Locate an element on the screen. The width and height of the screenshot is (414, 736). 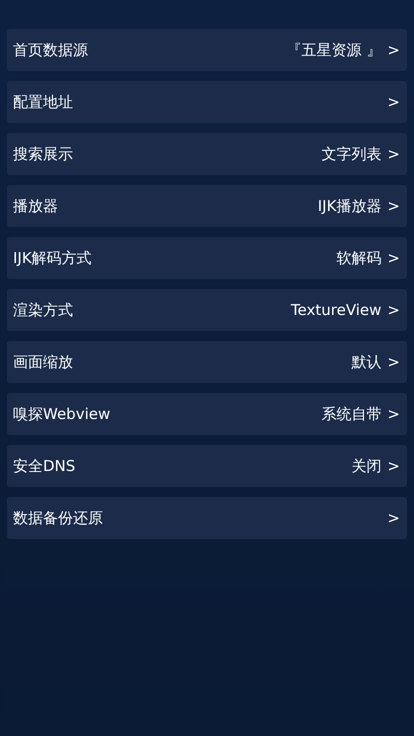
settings-row: 嗅探Webview 系统自带 > is located at coordinates (207, 414).